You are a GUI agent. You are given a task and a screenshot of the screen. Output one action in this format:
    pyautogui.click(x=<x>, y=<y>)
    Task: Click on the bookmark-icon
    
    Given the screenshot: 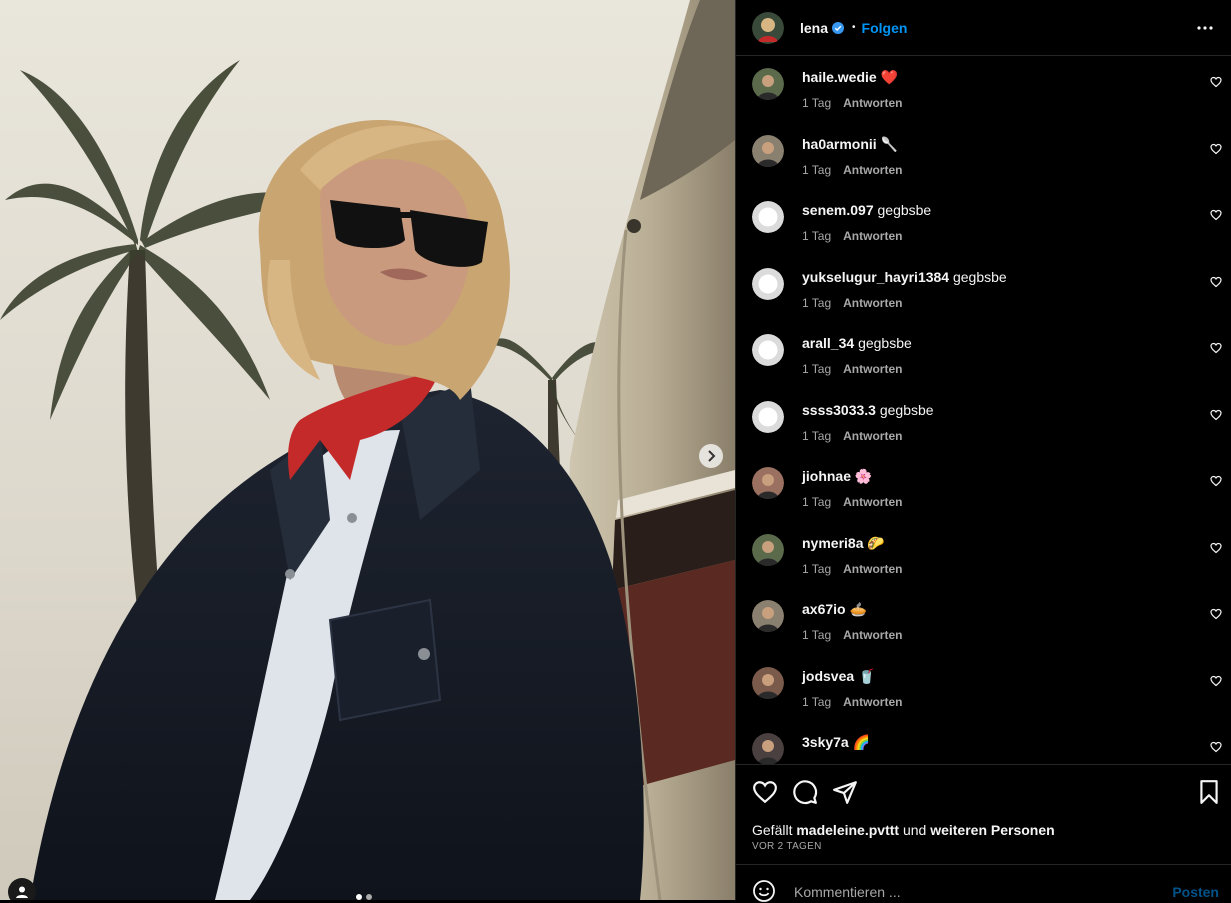 What is the action you would take?
    pyautogui.click(x=1209, y=792)
    